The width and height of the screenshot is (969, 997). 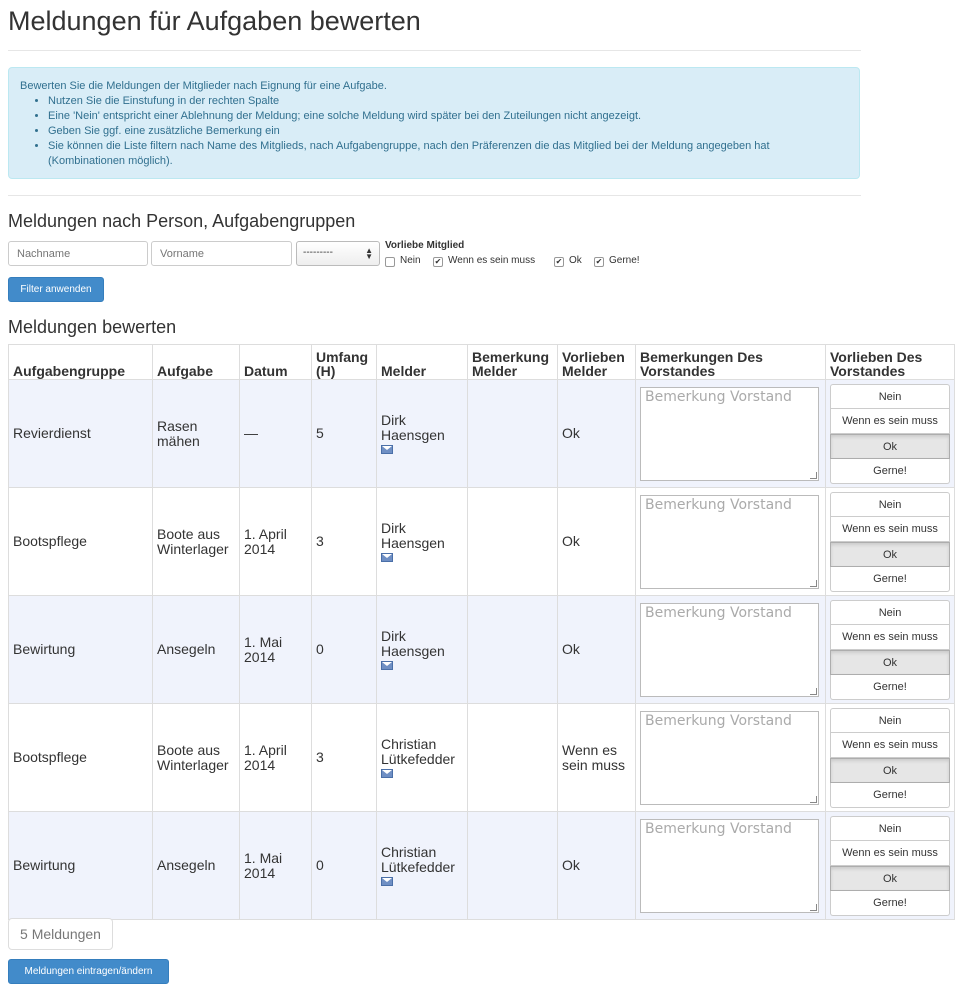 What do you see at coordinates (344, 433) in the screenshot?
I see `cell-hours: 5` at bounding box center [344, 433].